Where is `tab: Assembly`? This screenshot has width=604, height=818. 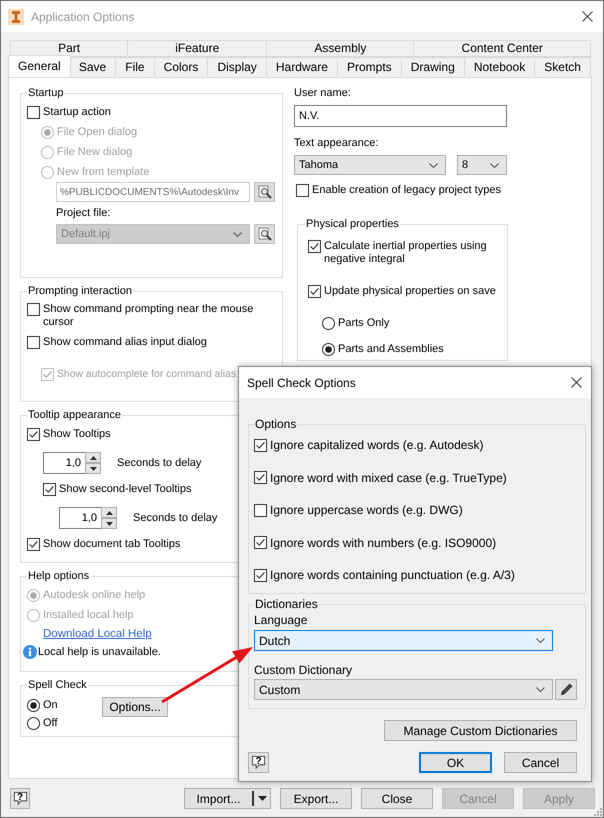 tab: Assembly is located at coordinates (340, 48).